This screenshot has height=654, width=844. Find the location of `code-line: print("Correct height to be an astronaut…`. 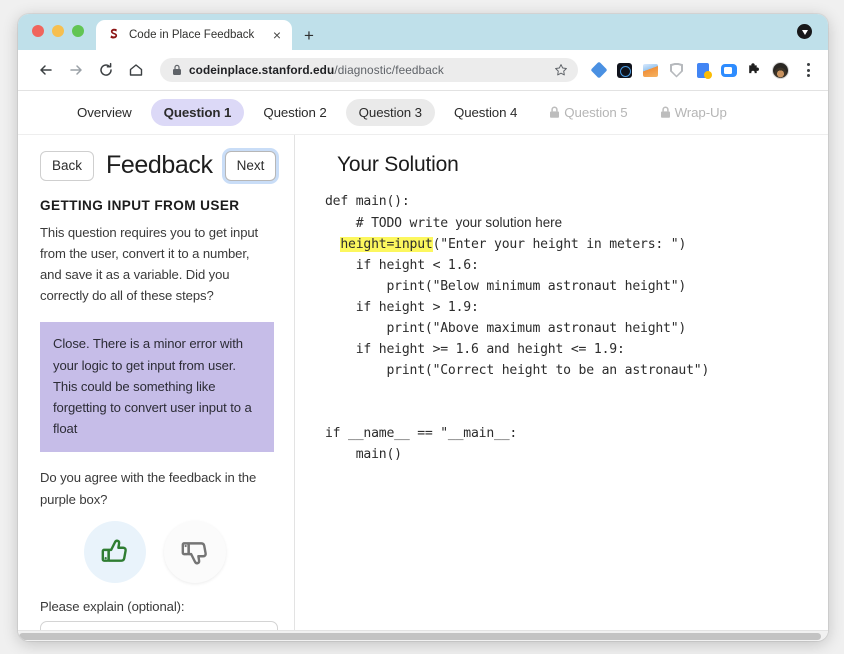

code-line: print("Correct height to be an astronaut… is located at coordinates (517, 370).